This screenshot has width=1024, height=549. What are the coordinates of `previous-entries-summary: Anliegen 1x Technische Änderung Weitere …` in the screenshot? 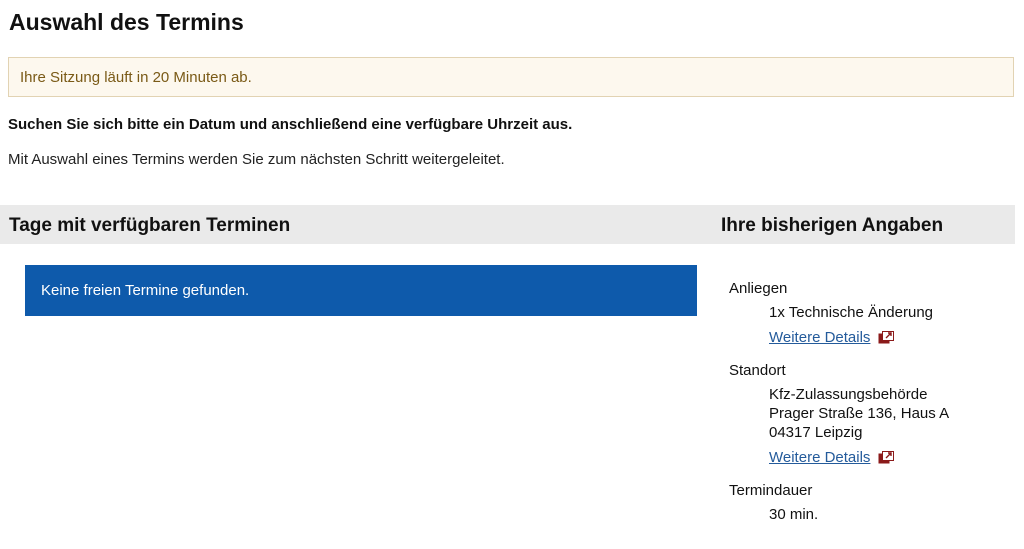 It's located at (871, 410).